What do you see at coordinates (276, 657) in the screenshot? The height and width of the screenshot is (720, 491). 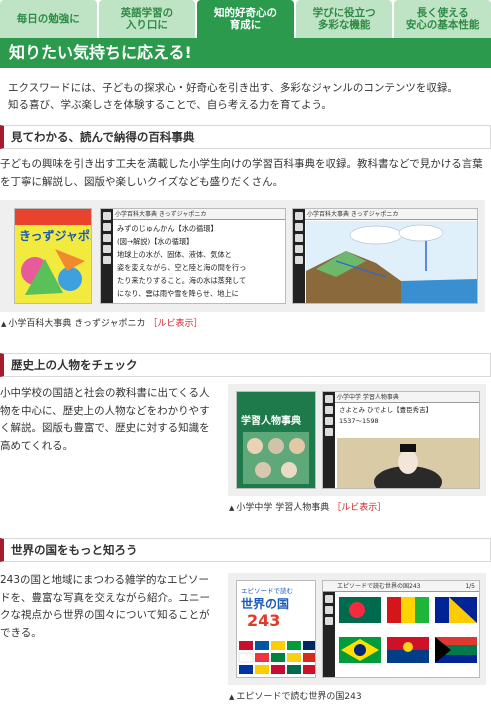 I see `cover-flags` at bounding box center [276, 657].